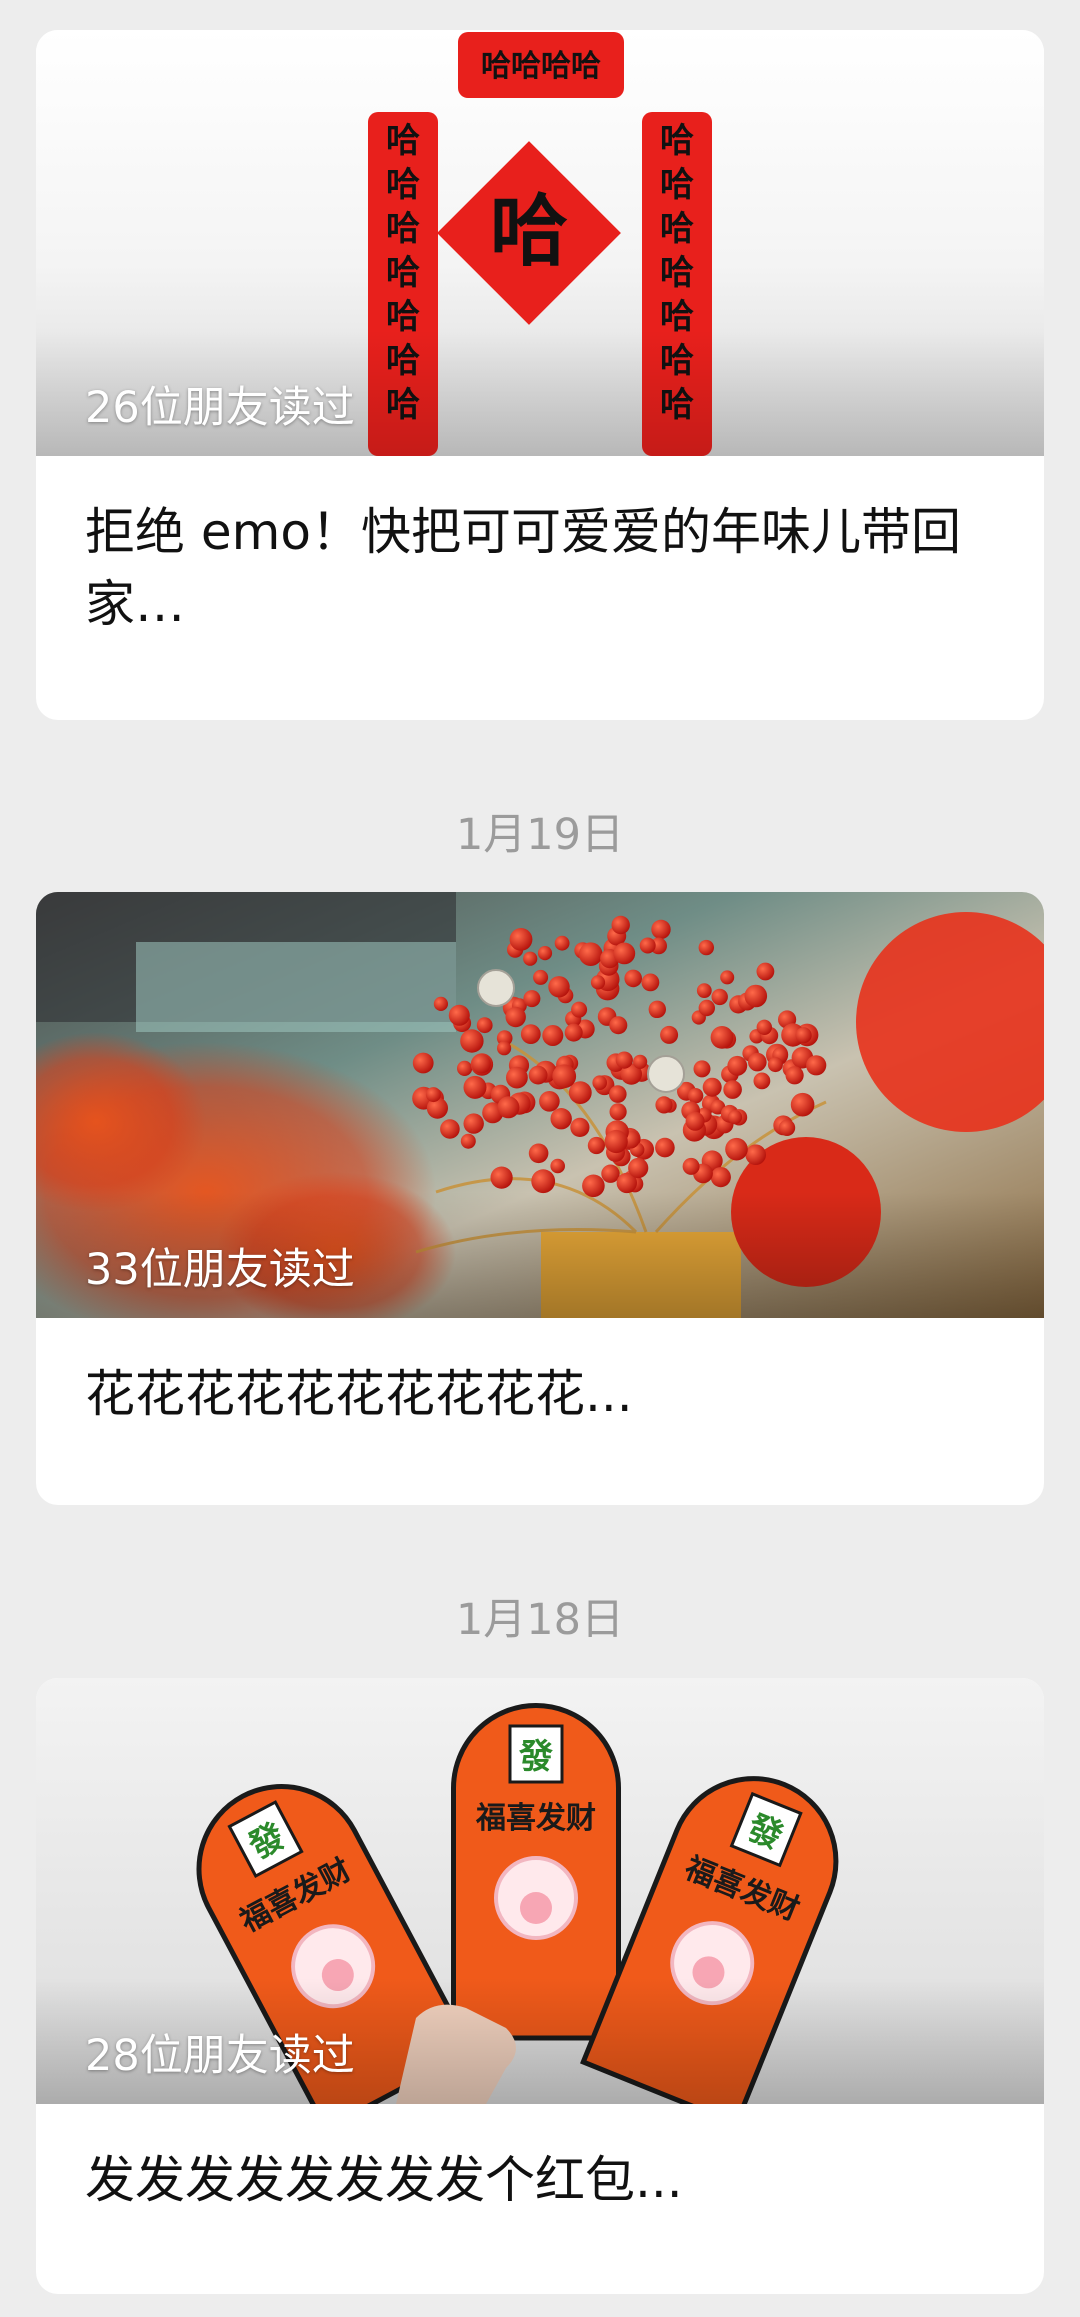 This screenshot has height=2317, width=1080. Describe the element at coordinates (541, 66) in the screenshot. I see `banner-text: 哈哈哈哈` at that location.